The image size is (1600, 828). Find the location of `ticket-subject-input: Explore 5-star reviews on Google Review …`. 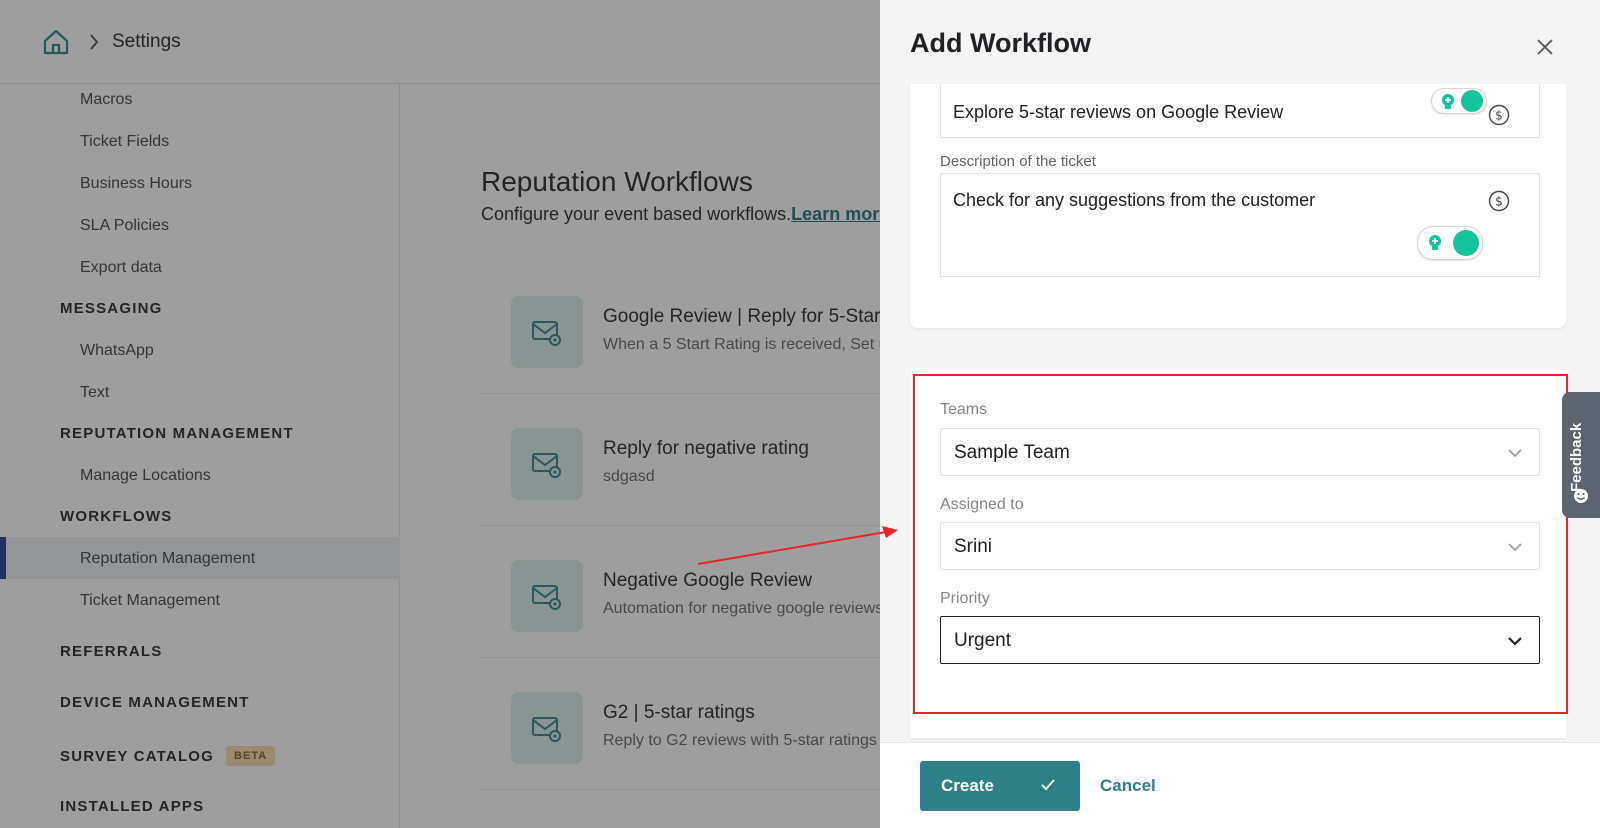

ticket-subject-input: Explore 5-star reviews on Google Review … is located at coordinates (1240, 111).